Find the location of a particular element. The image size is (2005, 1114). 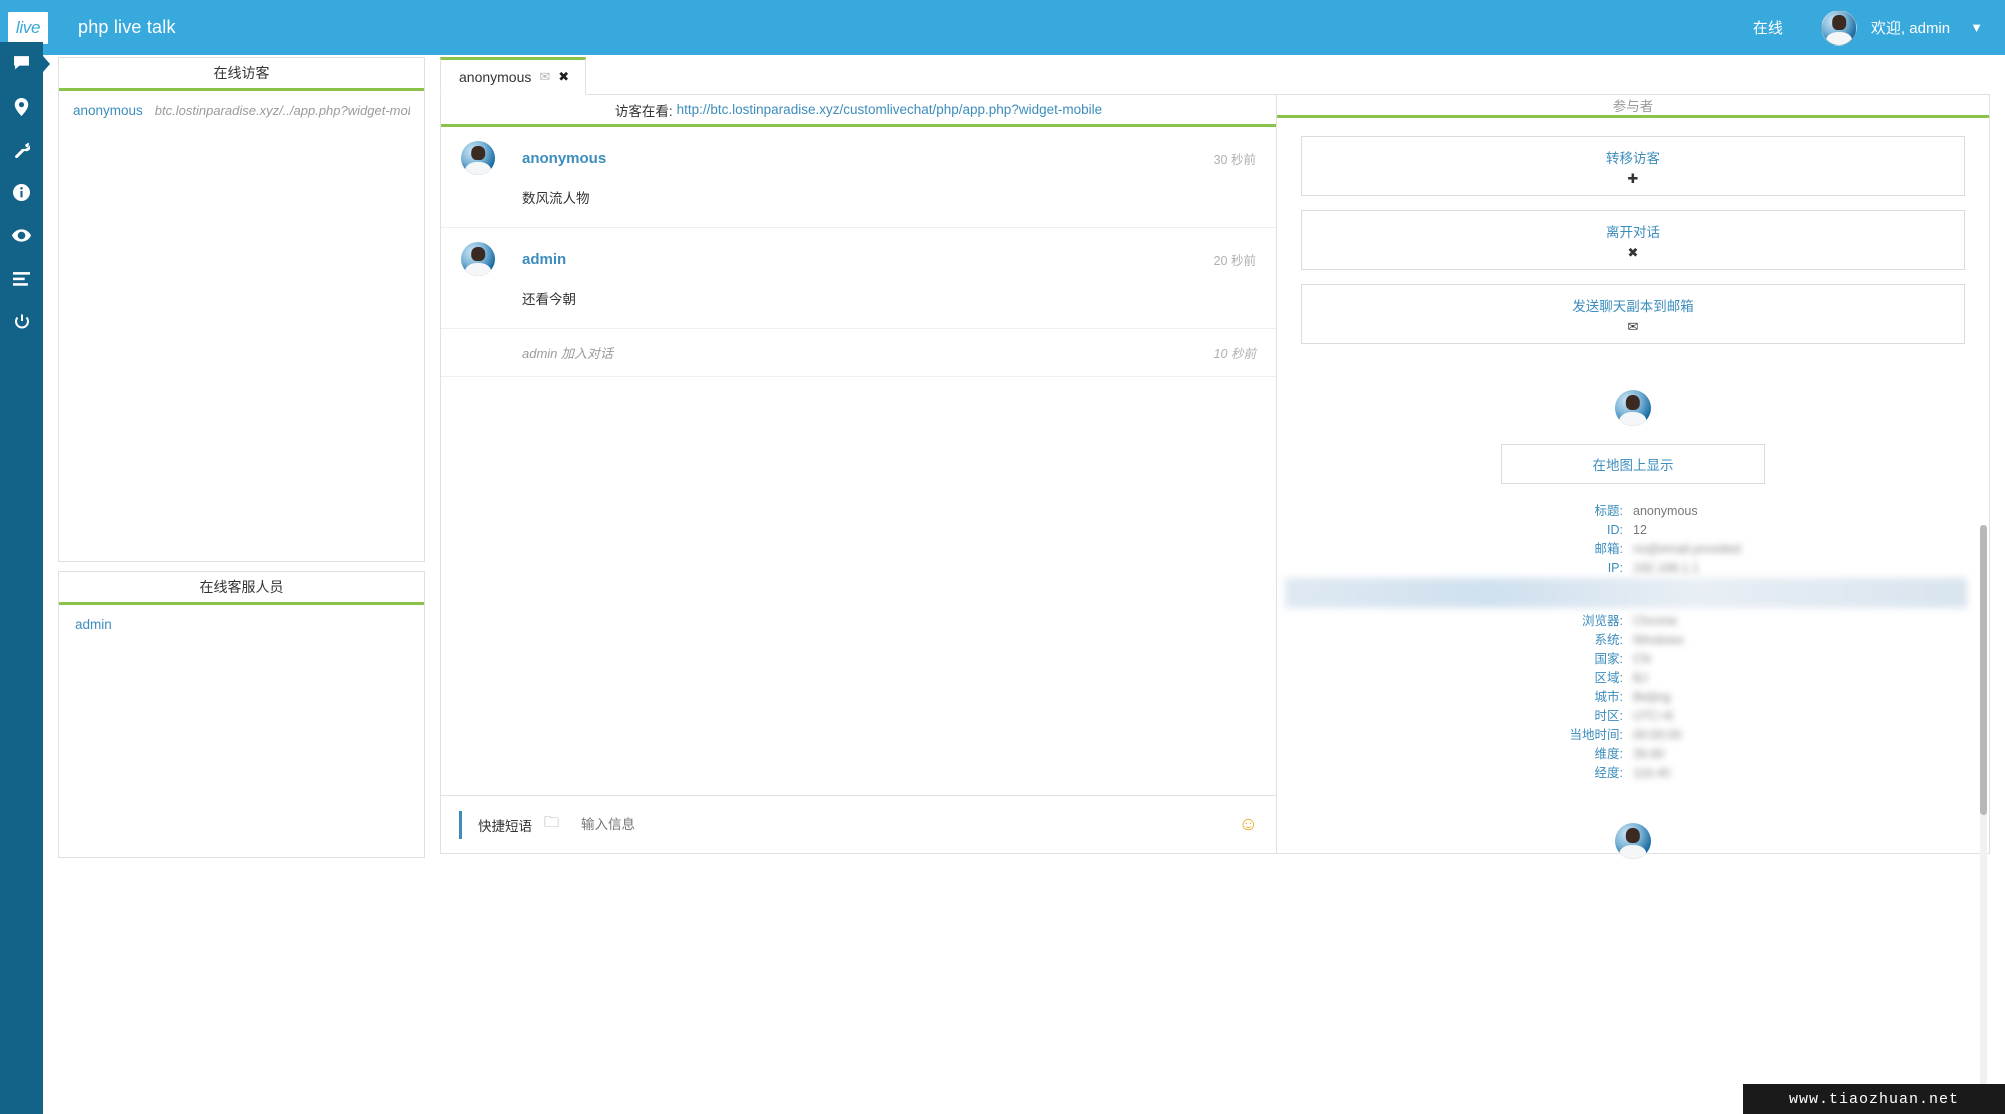

live-chat-logo-icon: live is located at coordinates (28, 32).